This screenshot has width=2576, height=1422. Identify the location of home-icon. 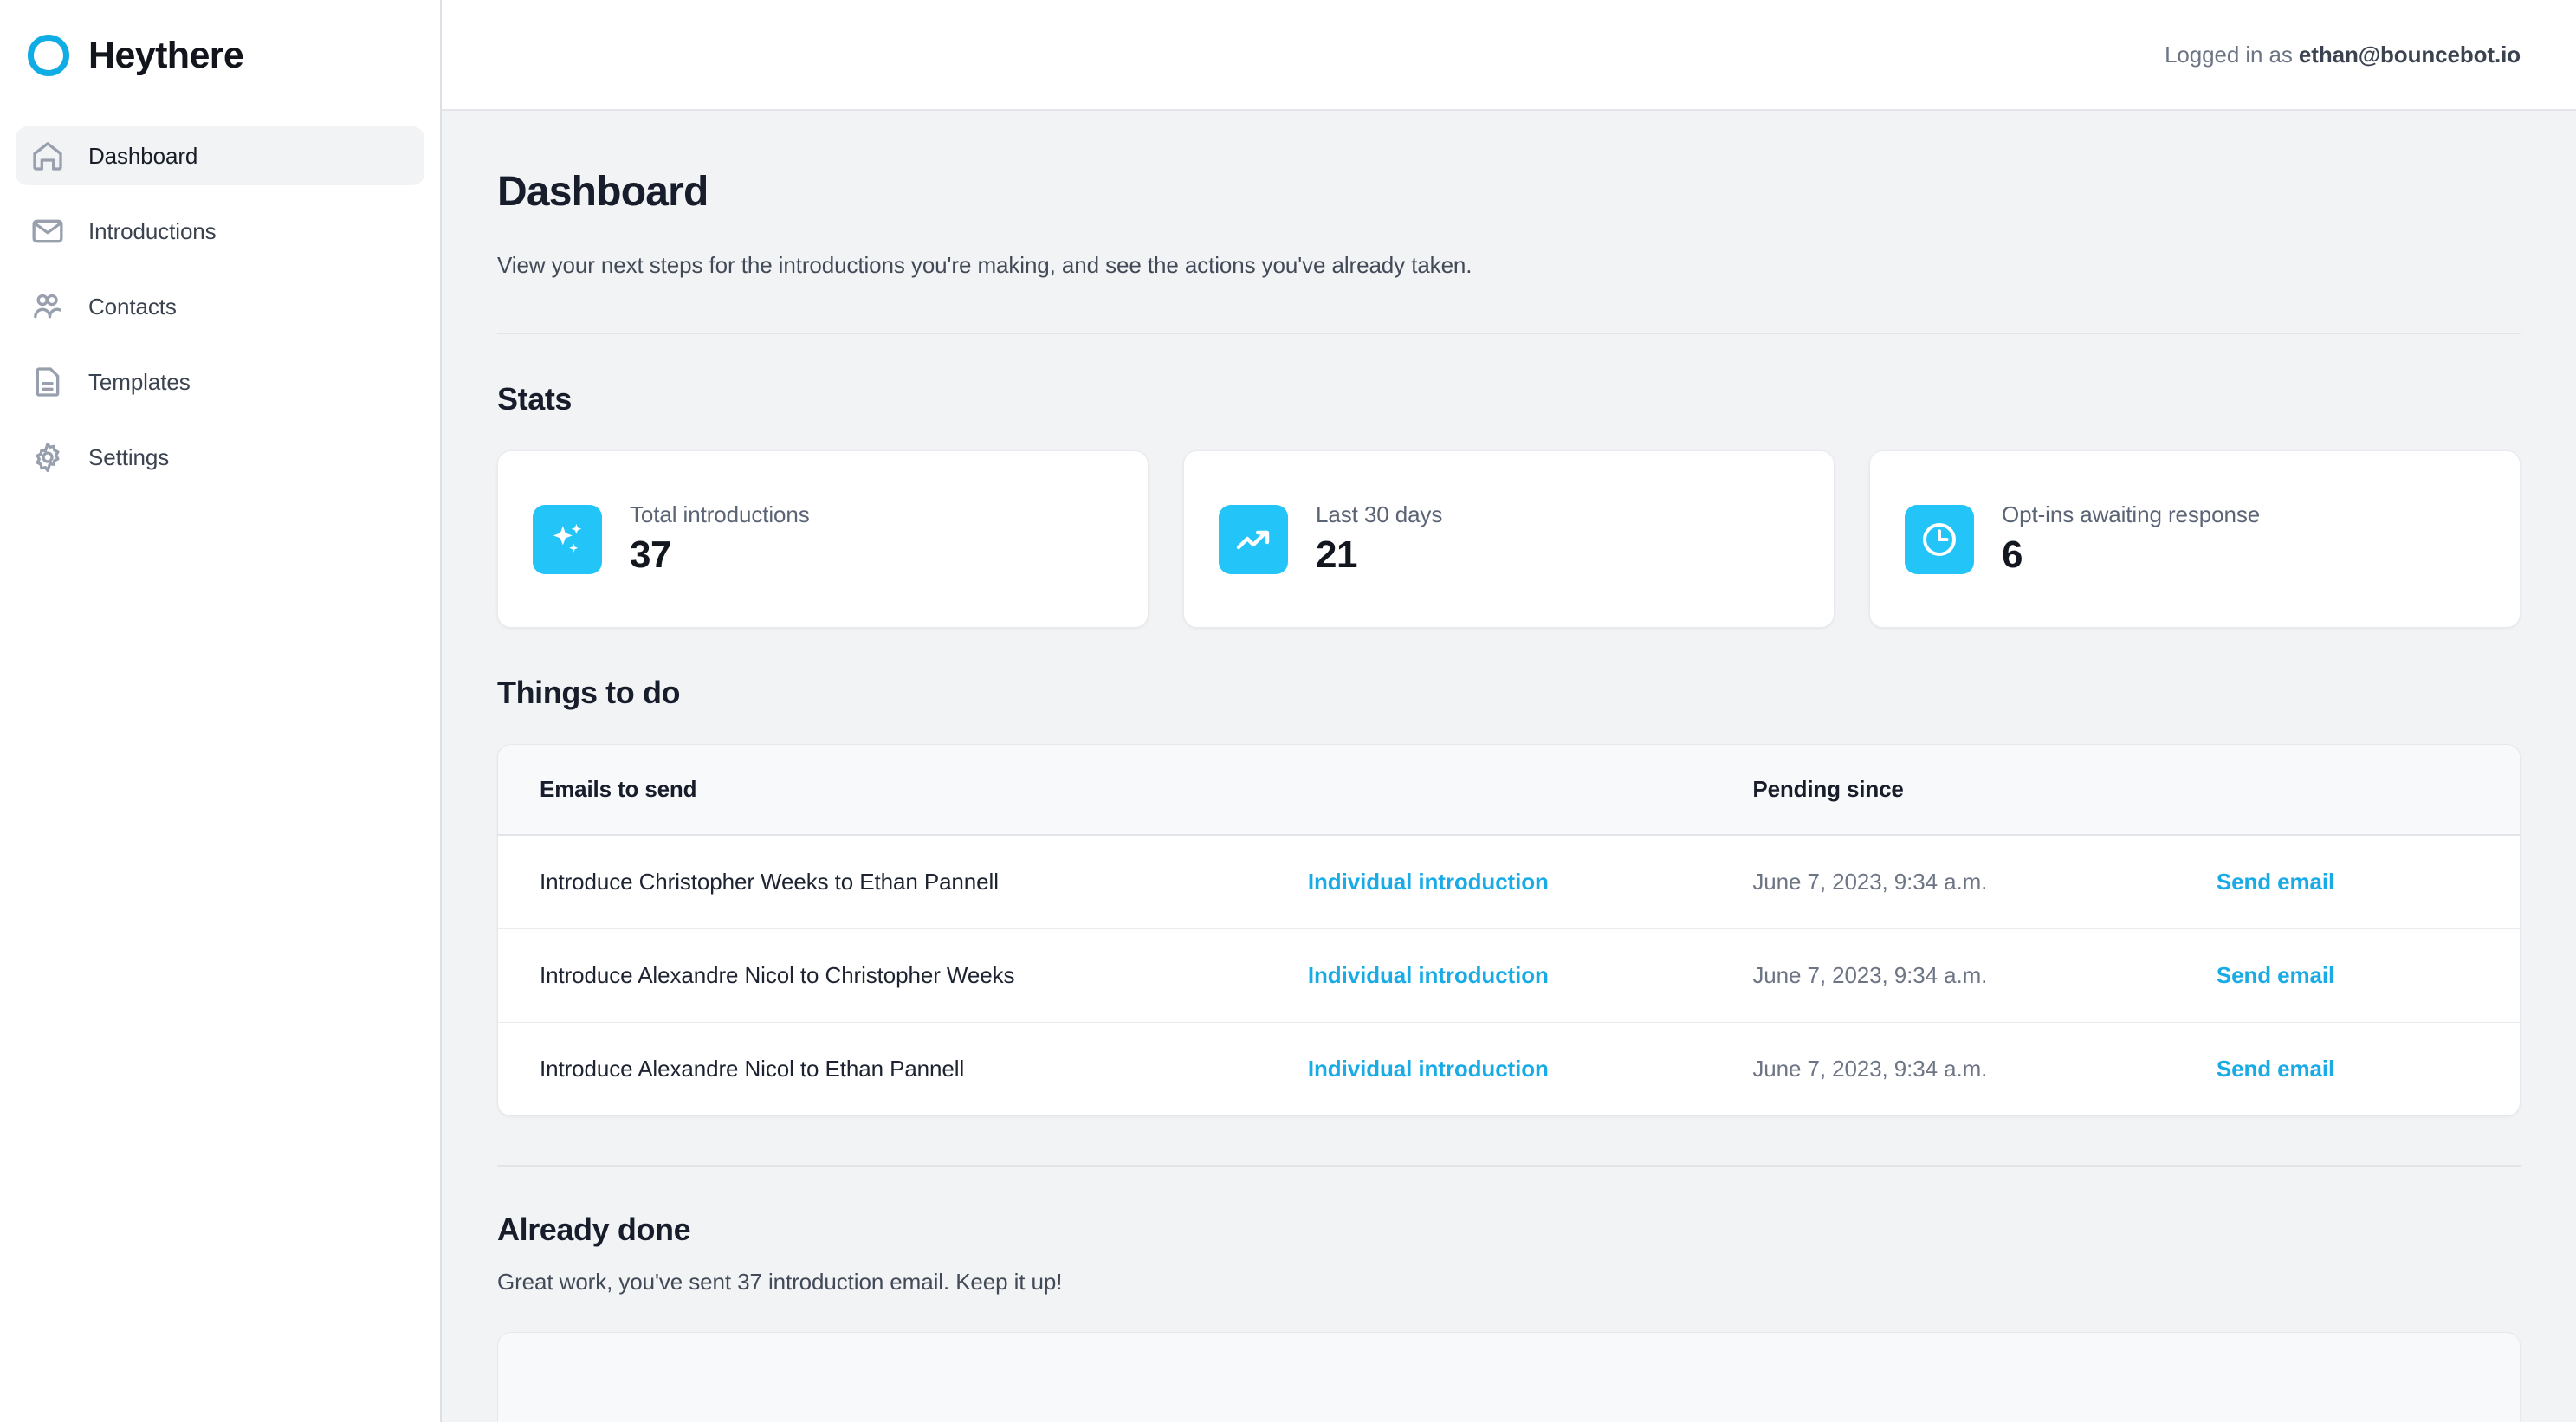
(47, 156).